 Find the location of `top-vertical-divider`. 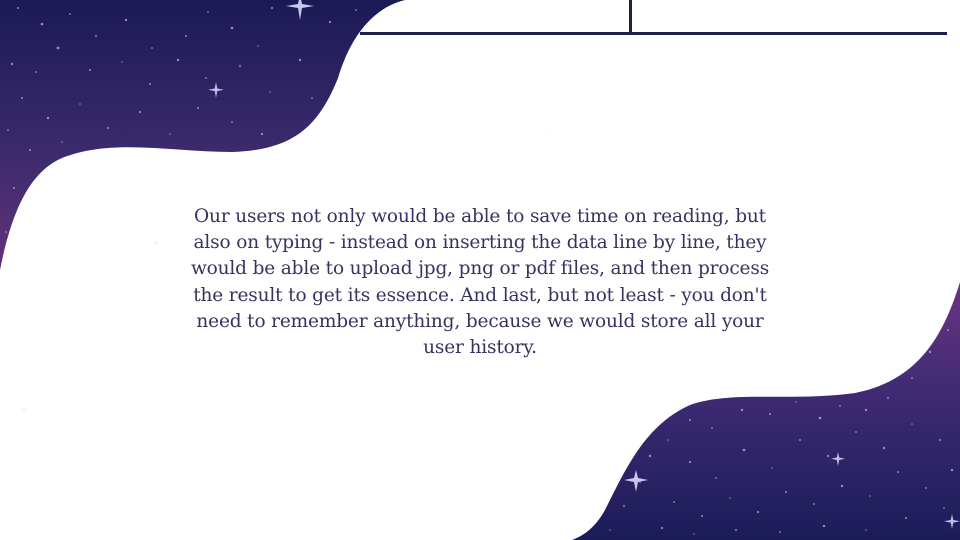

top-vertical-divider is located at coordinates (630, 17).